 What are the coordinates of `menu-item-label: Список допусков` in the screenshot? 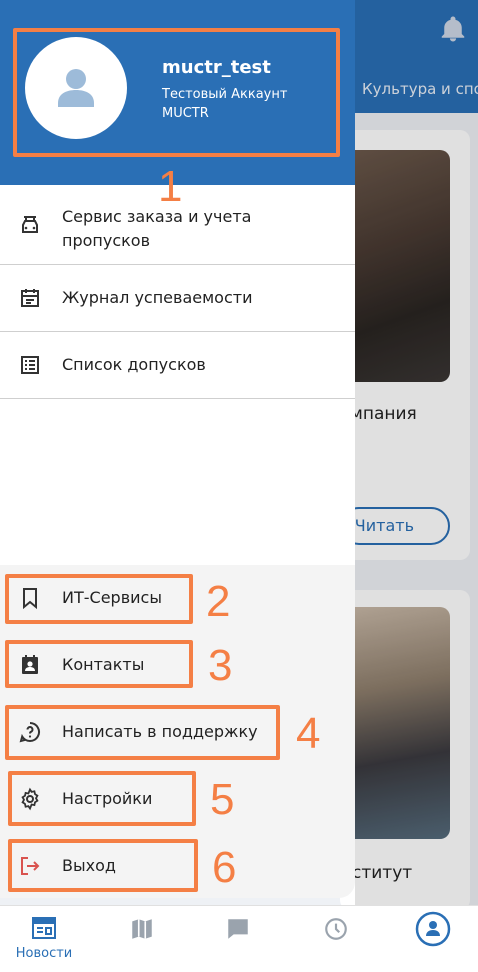 It's located at (134, 364).